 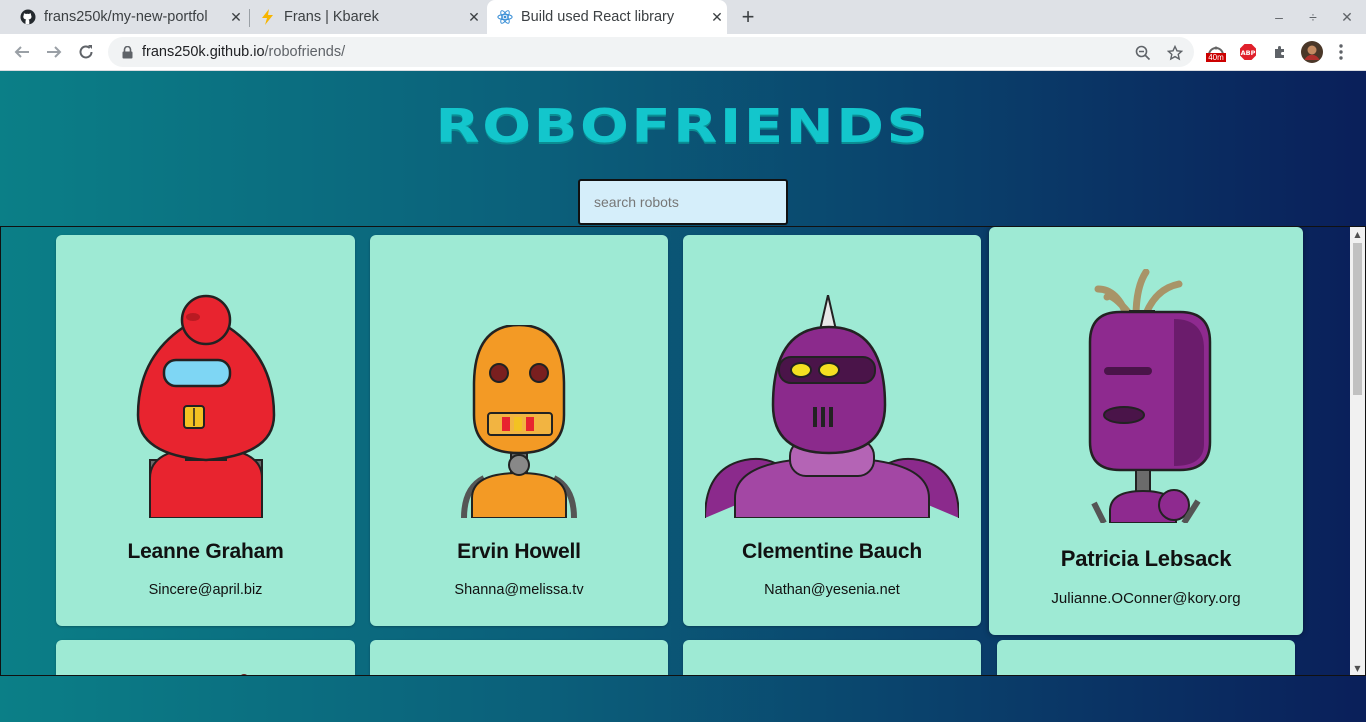 What do you see at coordinates (519, 551) in the screenshot?
I see `robot-name: Ervin Howell` at bounding box center [519, 551].